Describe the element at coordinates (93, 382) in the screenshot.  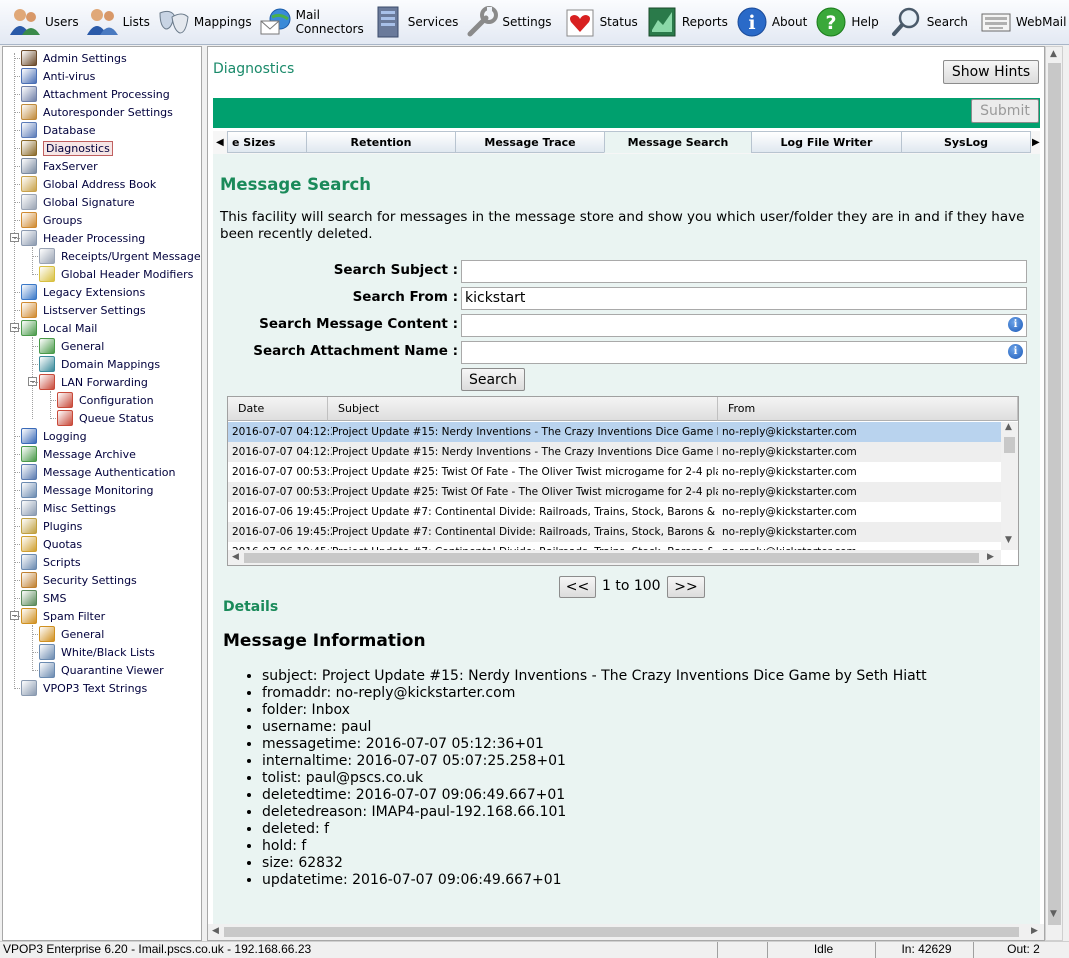
I see `sidebar-item-lan-forwarding: LAN Forwarding` at that location.